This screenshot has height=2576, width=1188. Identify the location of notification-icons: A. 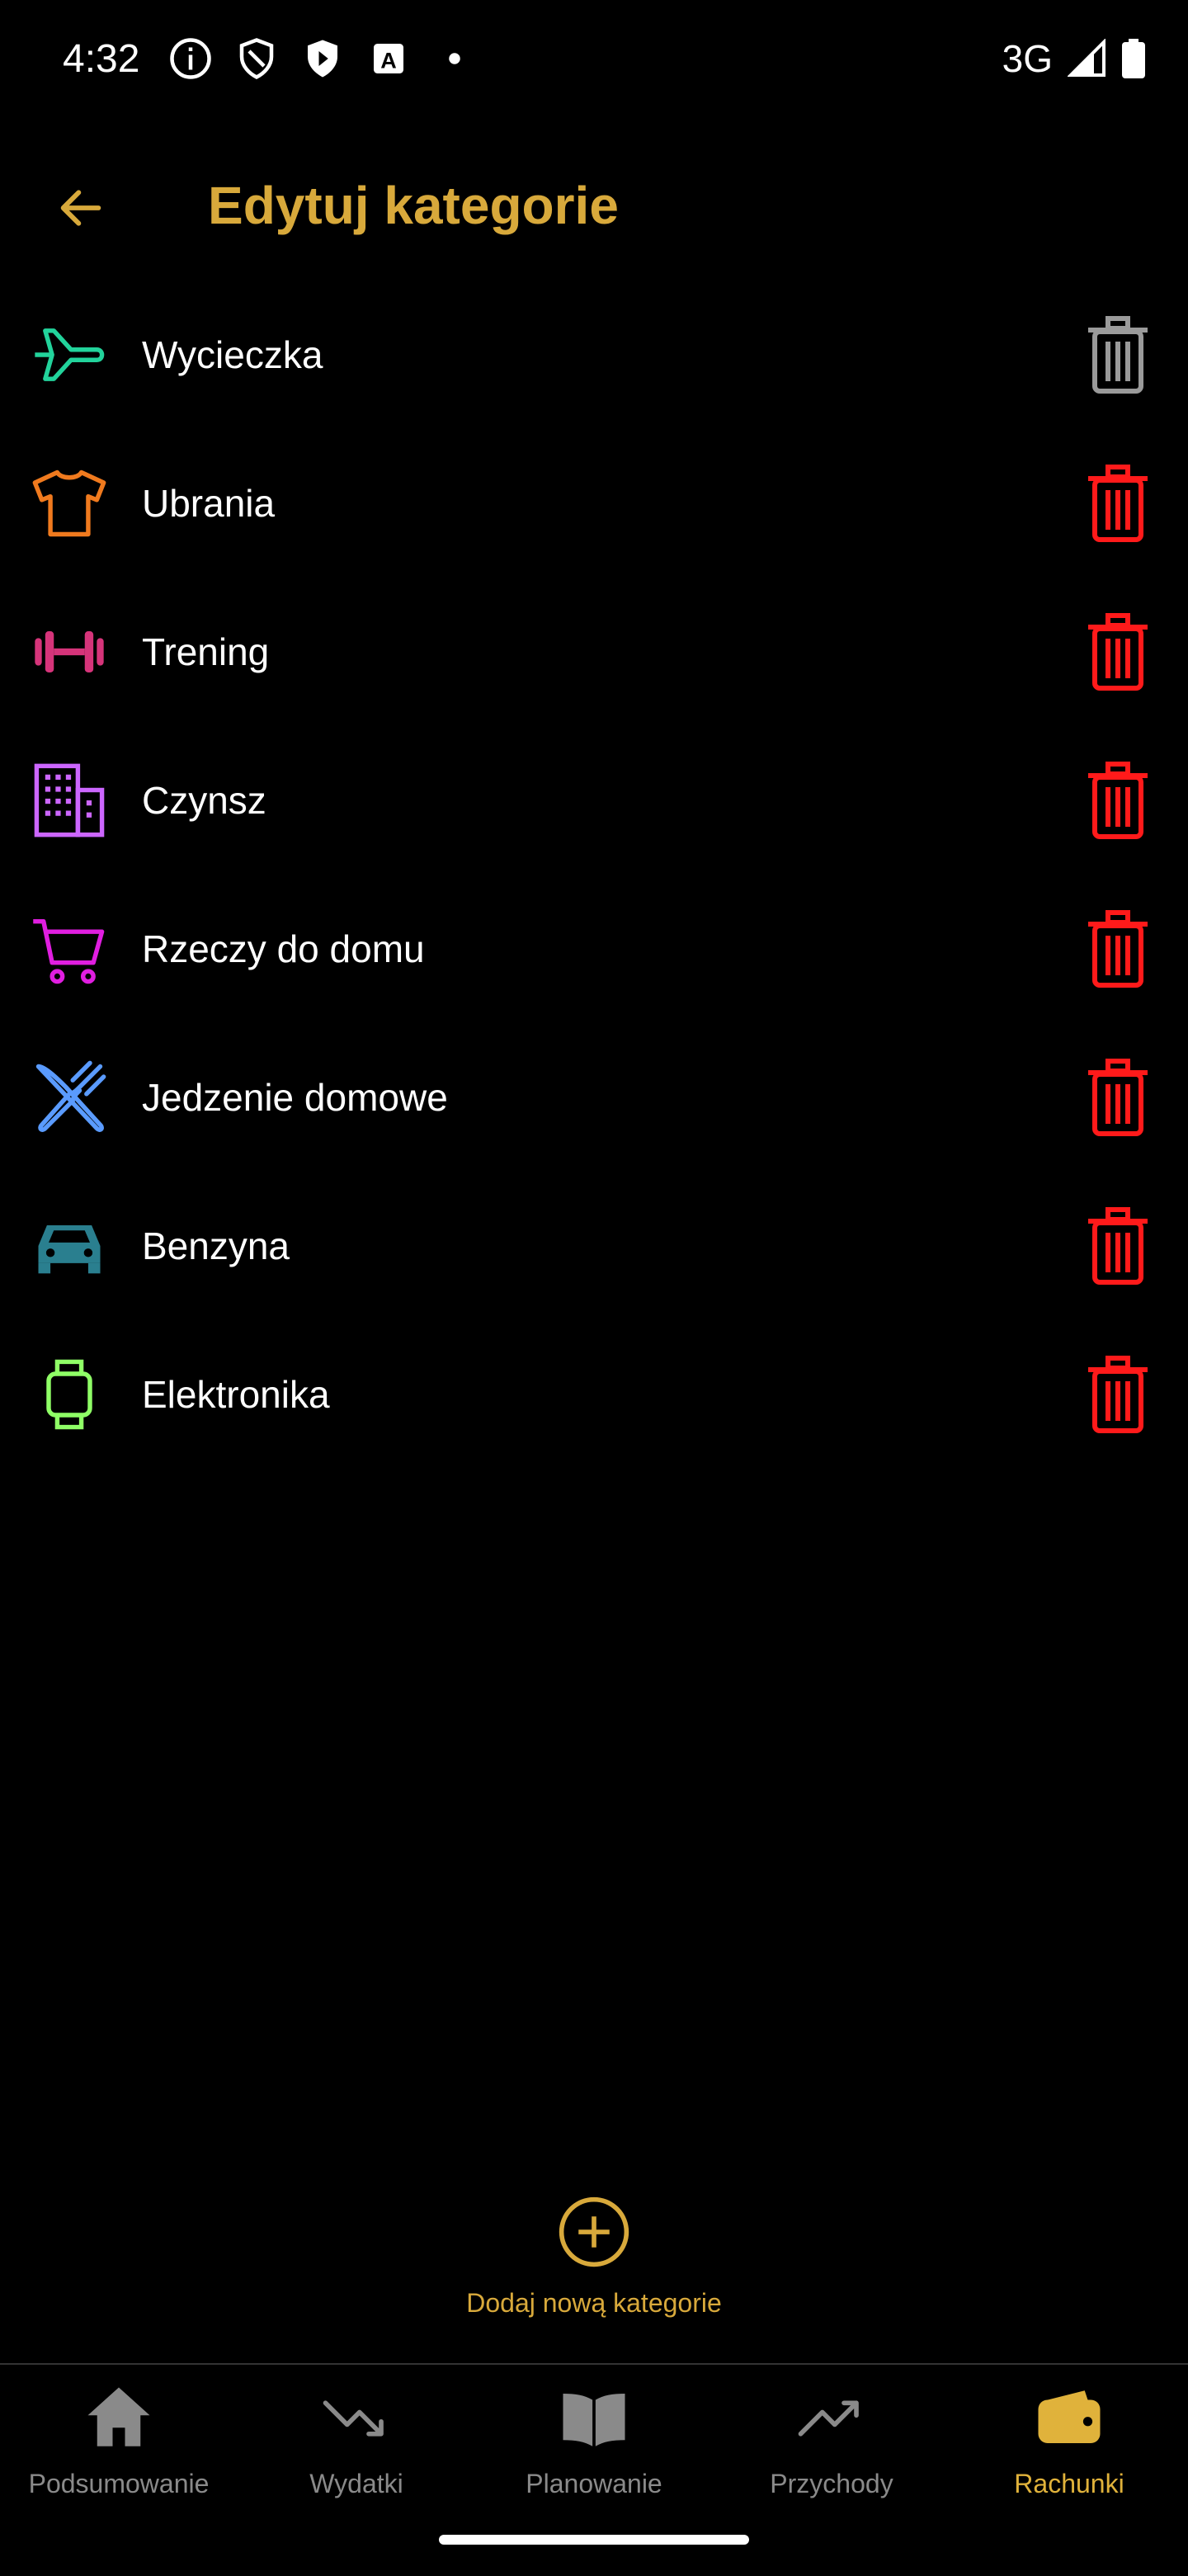
(322, 58).